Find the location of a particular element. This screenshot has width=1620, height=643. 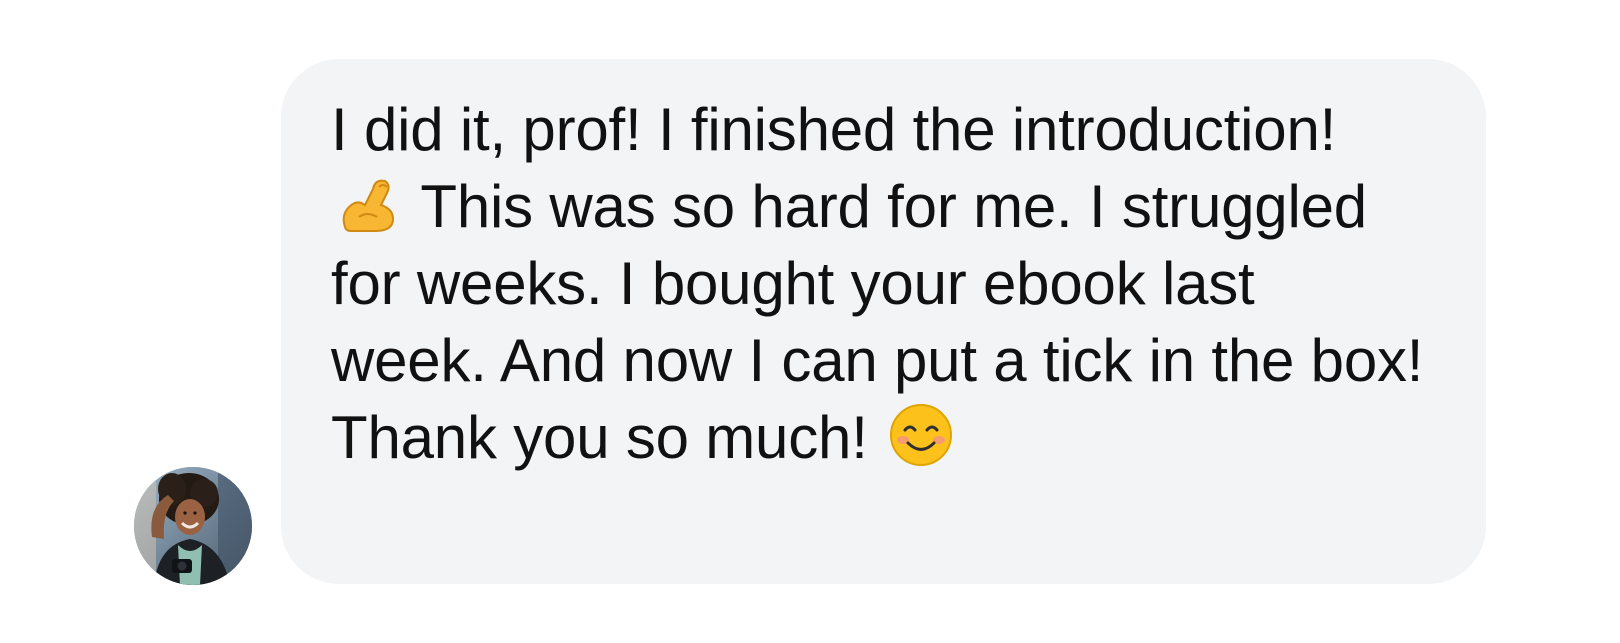

sender-avatar is located at coordinates (193, 526).